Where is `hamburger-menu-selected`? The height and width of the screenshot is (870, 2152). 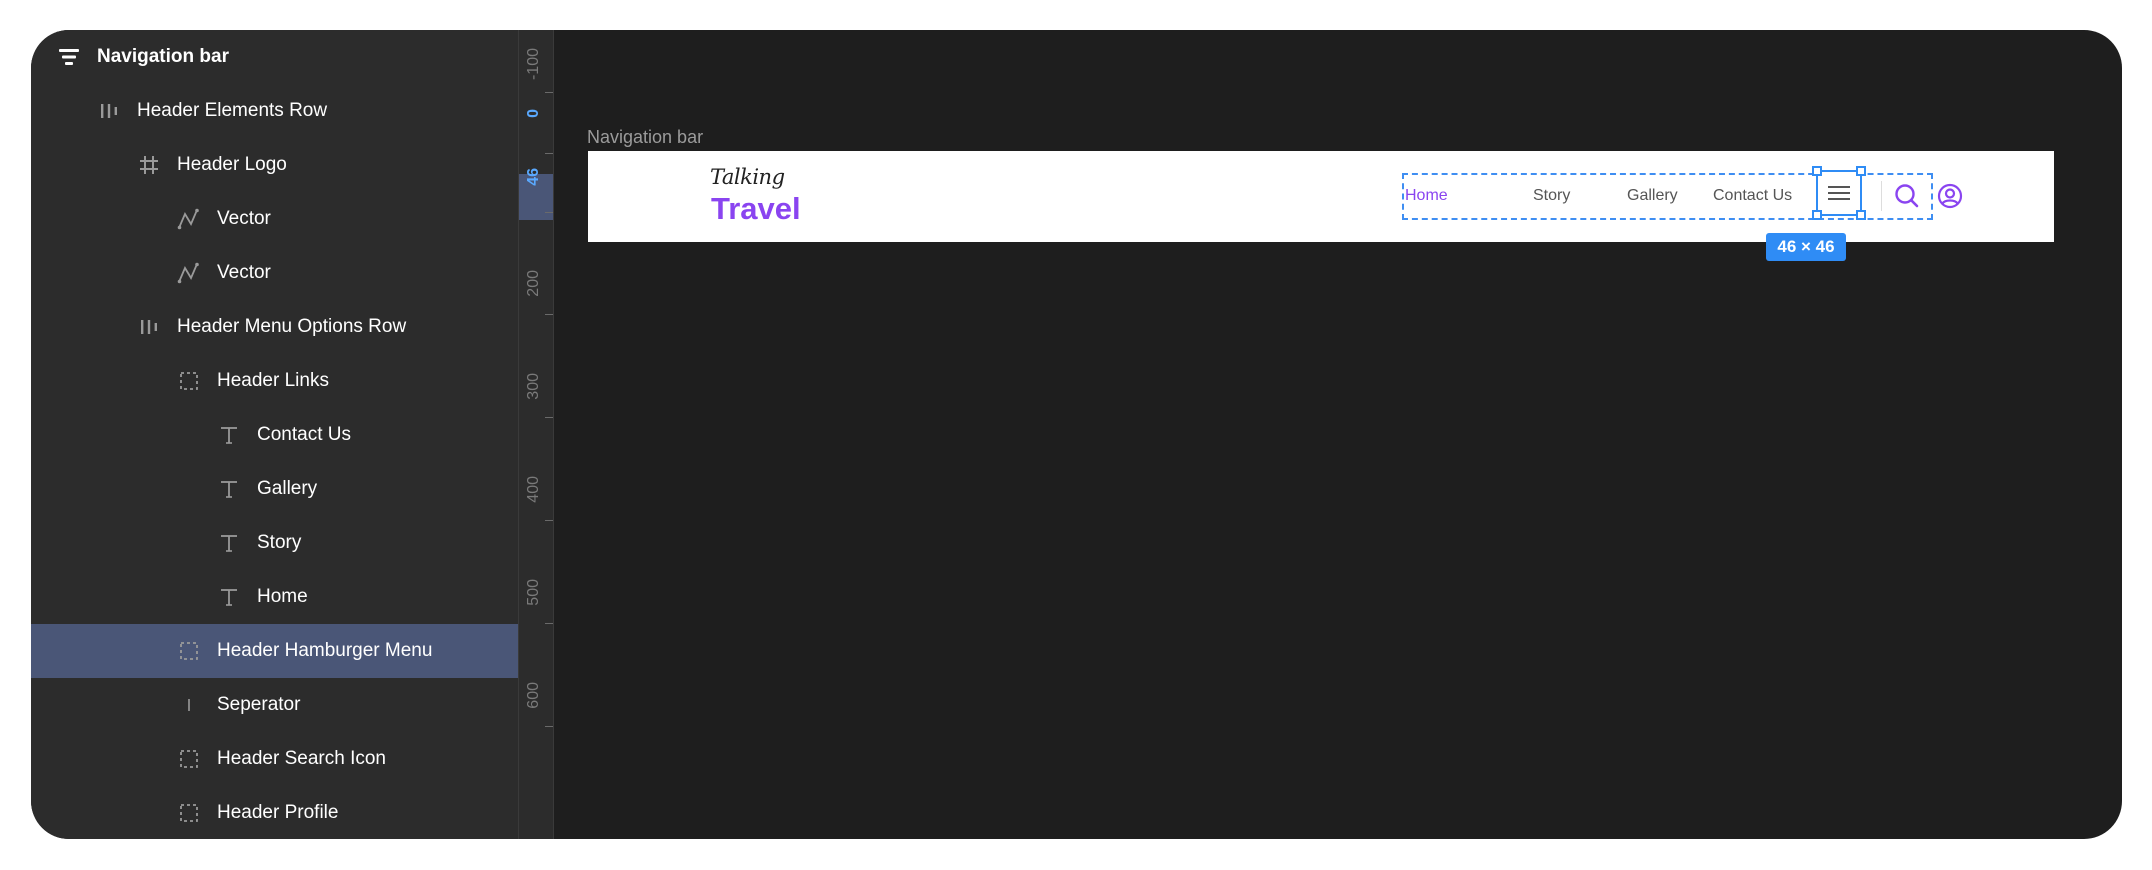
hamburger-menu-selected is located at coordinates (1839, 193).